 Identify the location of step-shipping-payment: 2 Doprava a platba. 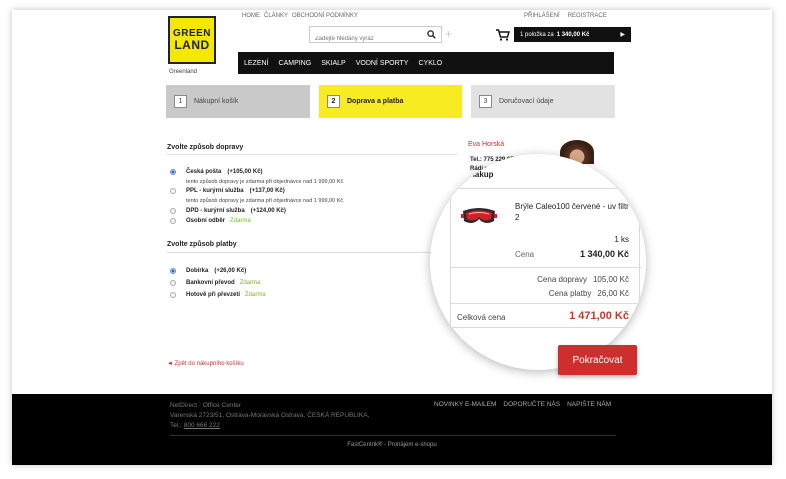
(390, 101).